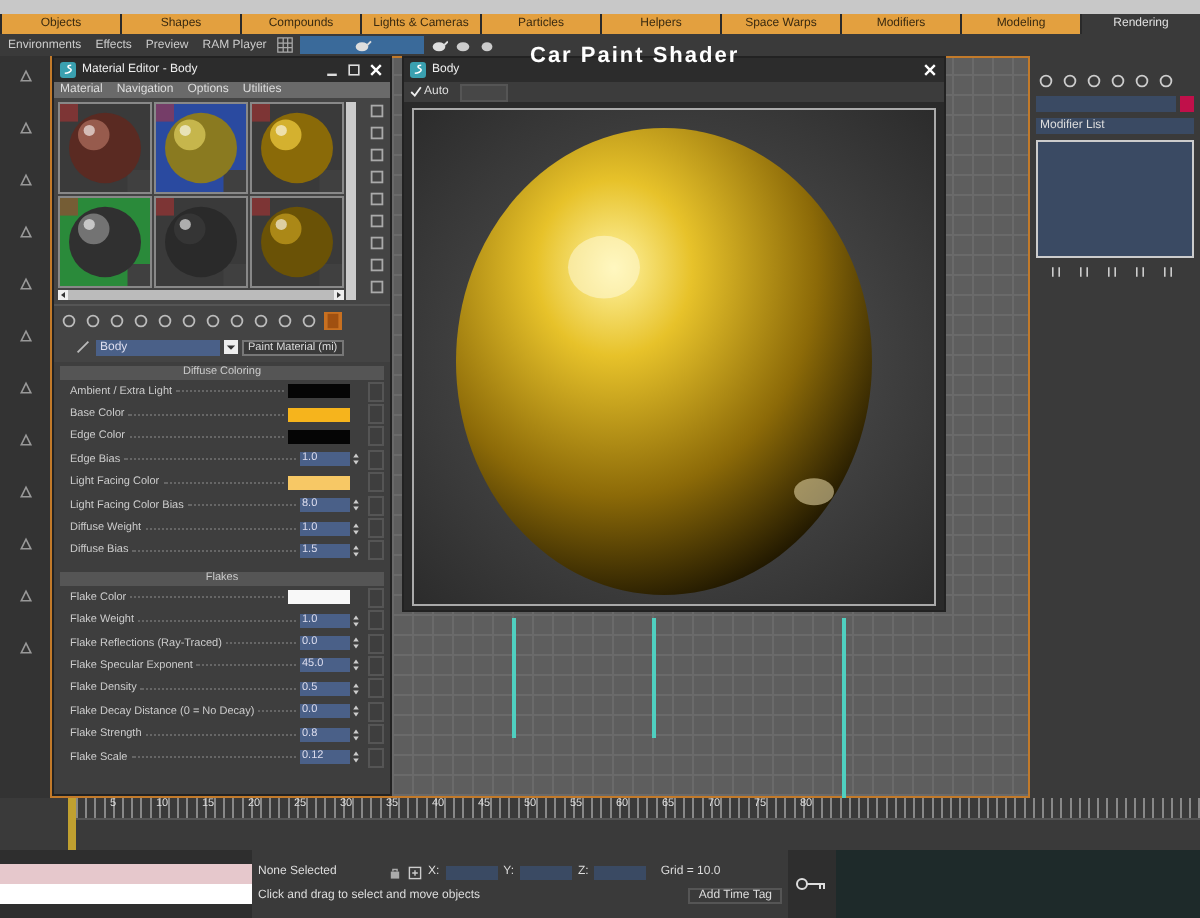 This screenshot has height=918, width=1200. I want to click on modifier-stack-list, so click(1115, 199).